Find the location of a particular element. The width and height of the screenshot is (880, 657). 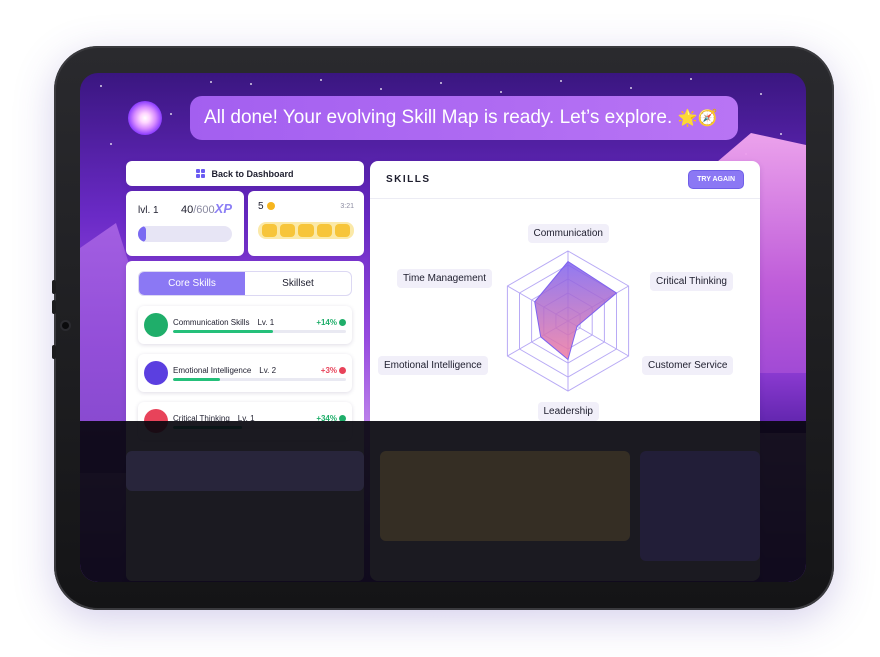

skill-list-item: Communication Skills Lv. 1 +14% is located at coordinates (245, 325).